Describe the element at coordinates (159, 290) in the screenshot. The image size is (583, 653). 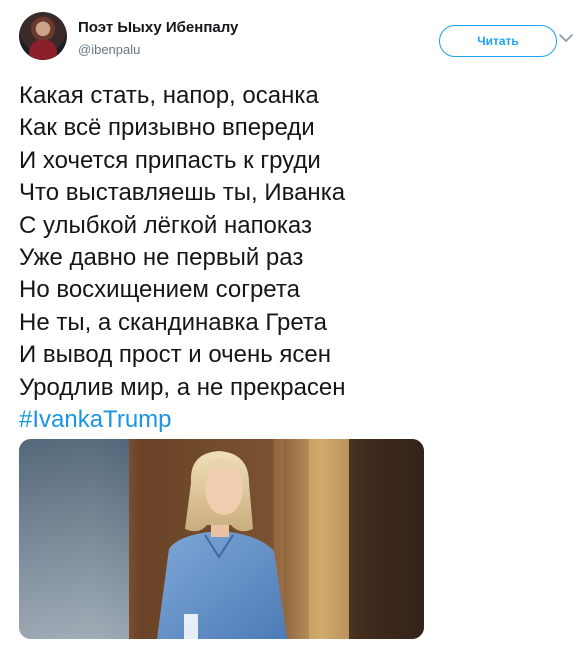
I see `tweet-line: Но восхищением согрета` at that location.